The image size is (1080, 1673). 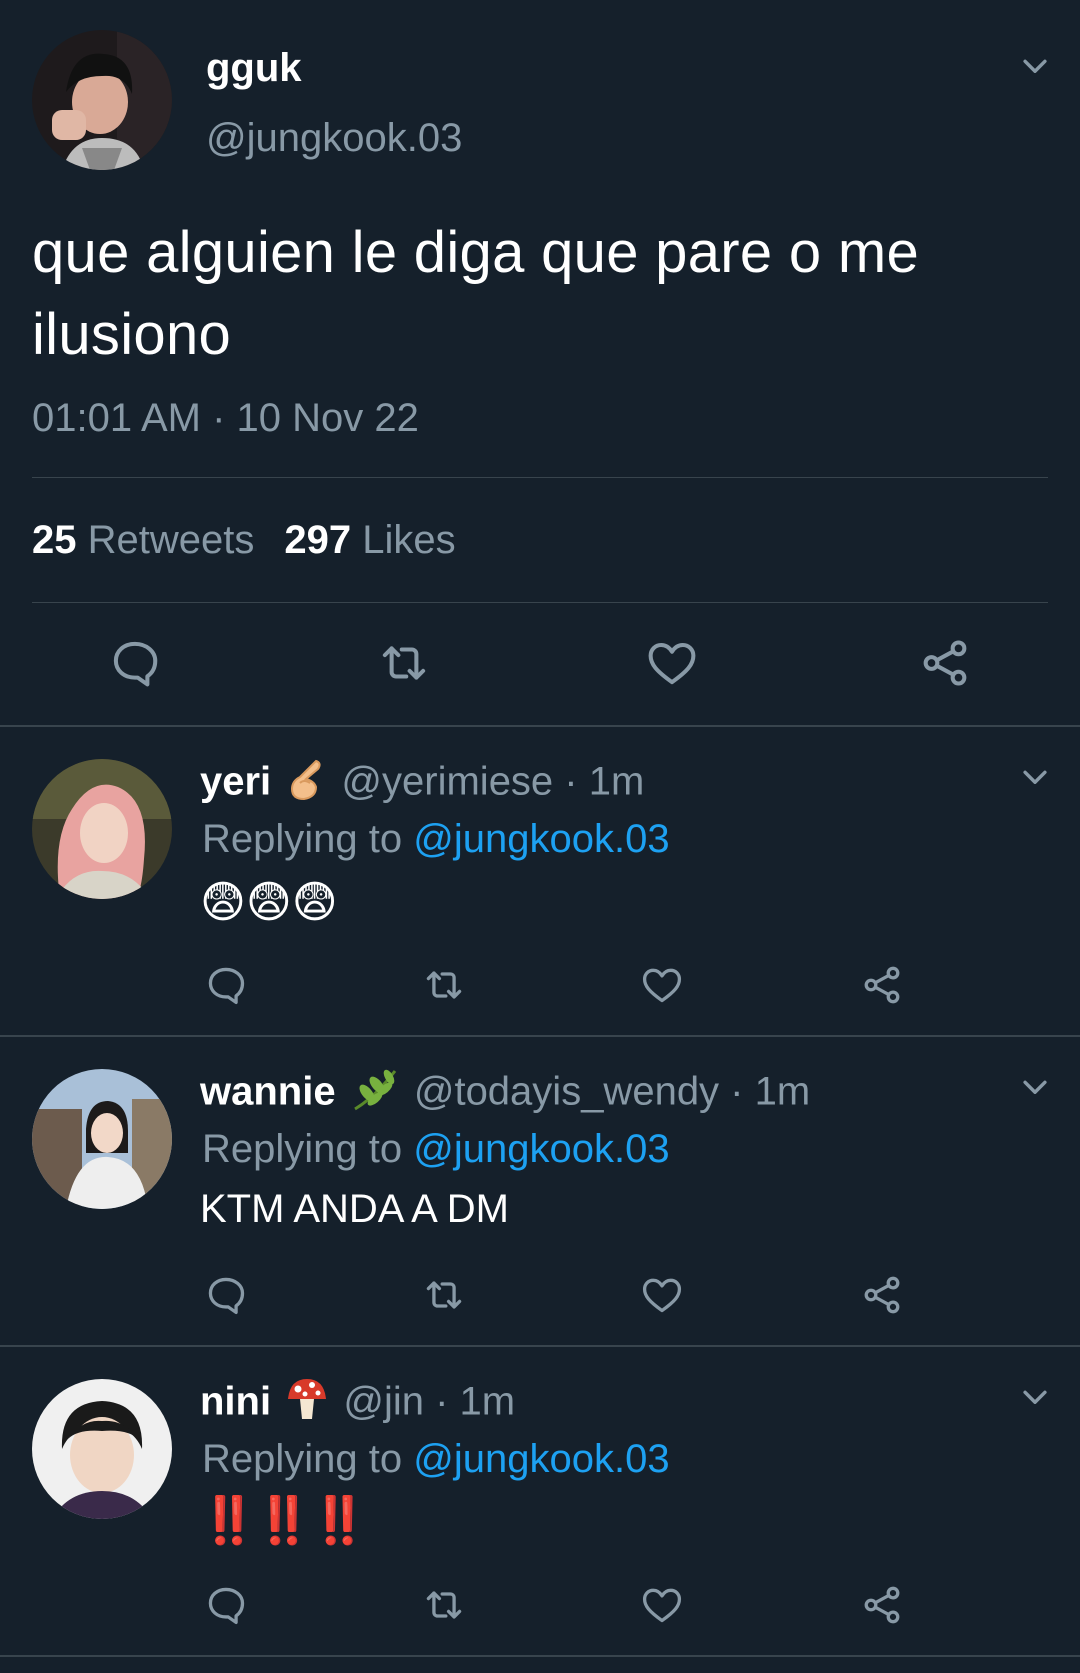 What do you see at coordinates (306, 784) in the screenshot?
I see `pinching-hand-icon` at bounding box center [306, 784].